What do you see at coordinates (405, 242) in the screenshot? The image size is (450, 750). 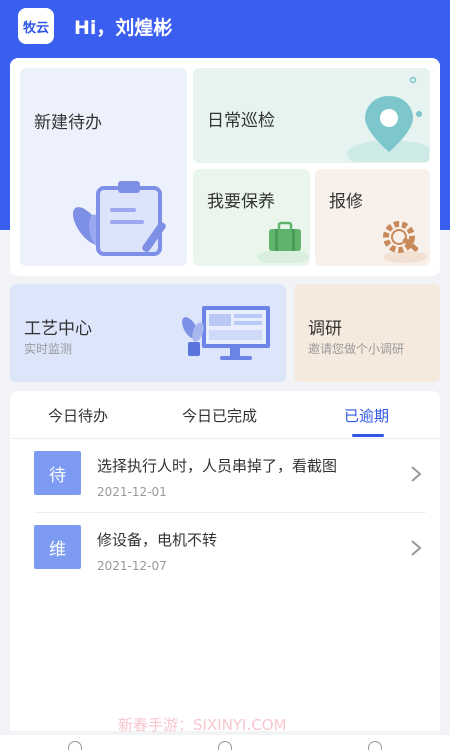 I see `gear-wrench-icon` at bounding box center [405, 242].